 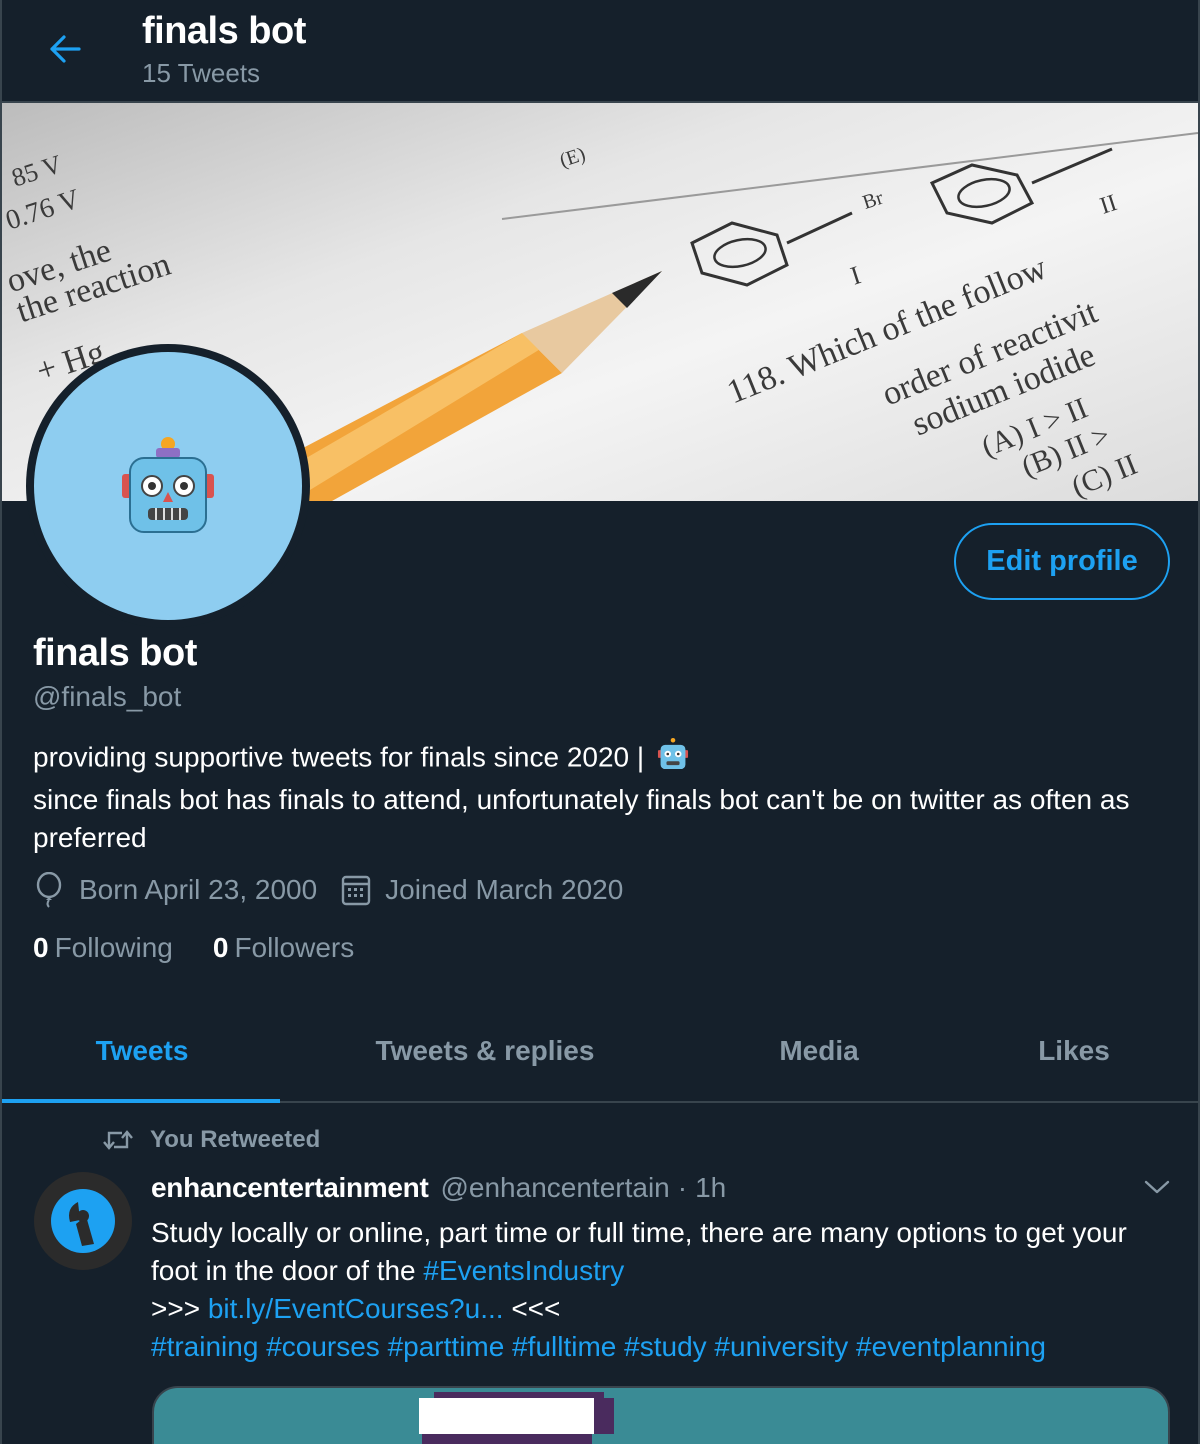 I want to click on followers-link: 0 Followers, so click(x=283, y=948).